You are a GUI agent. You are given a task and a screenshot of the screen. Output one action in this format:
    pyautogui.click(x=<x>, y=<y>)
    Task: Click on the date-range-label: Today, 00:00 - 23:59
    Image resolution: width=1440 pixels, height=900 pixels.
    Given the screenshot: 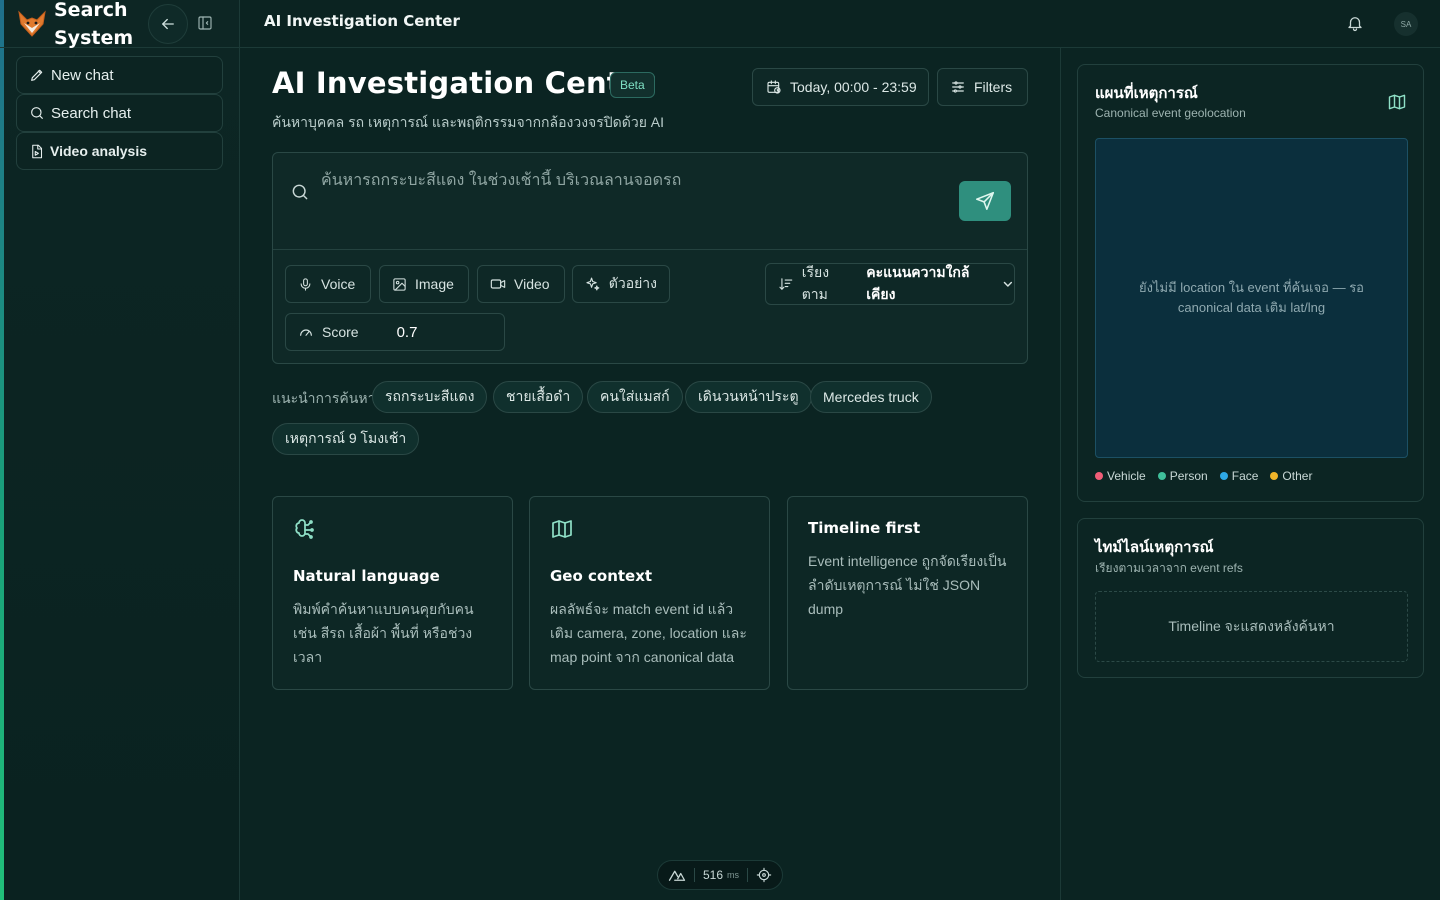 What is the action you would take?
    pyautogui.click(x=853, y=87)
    